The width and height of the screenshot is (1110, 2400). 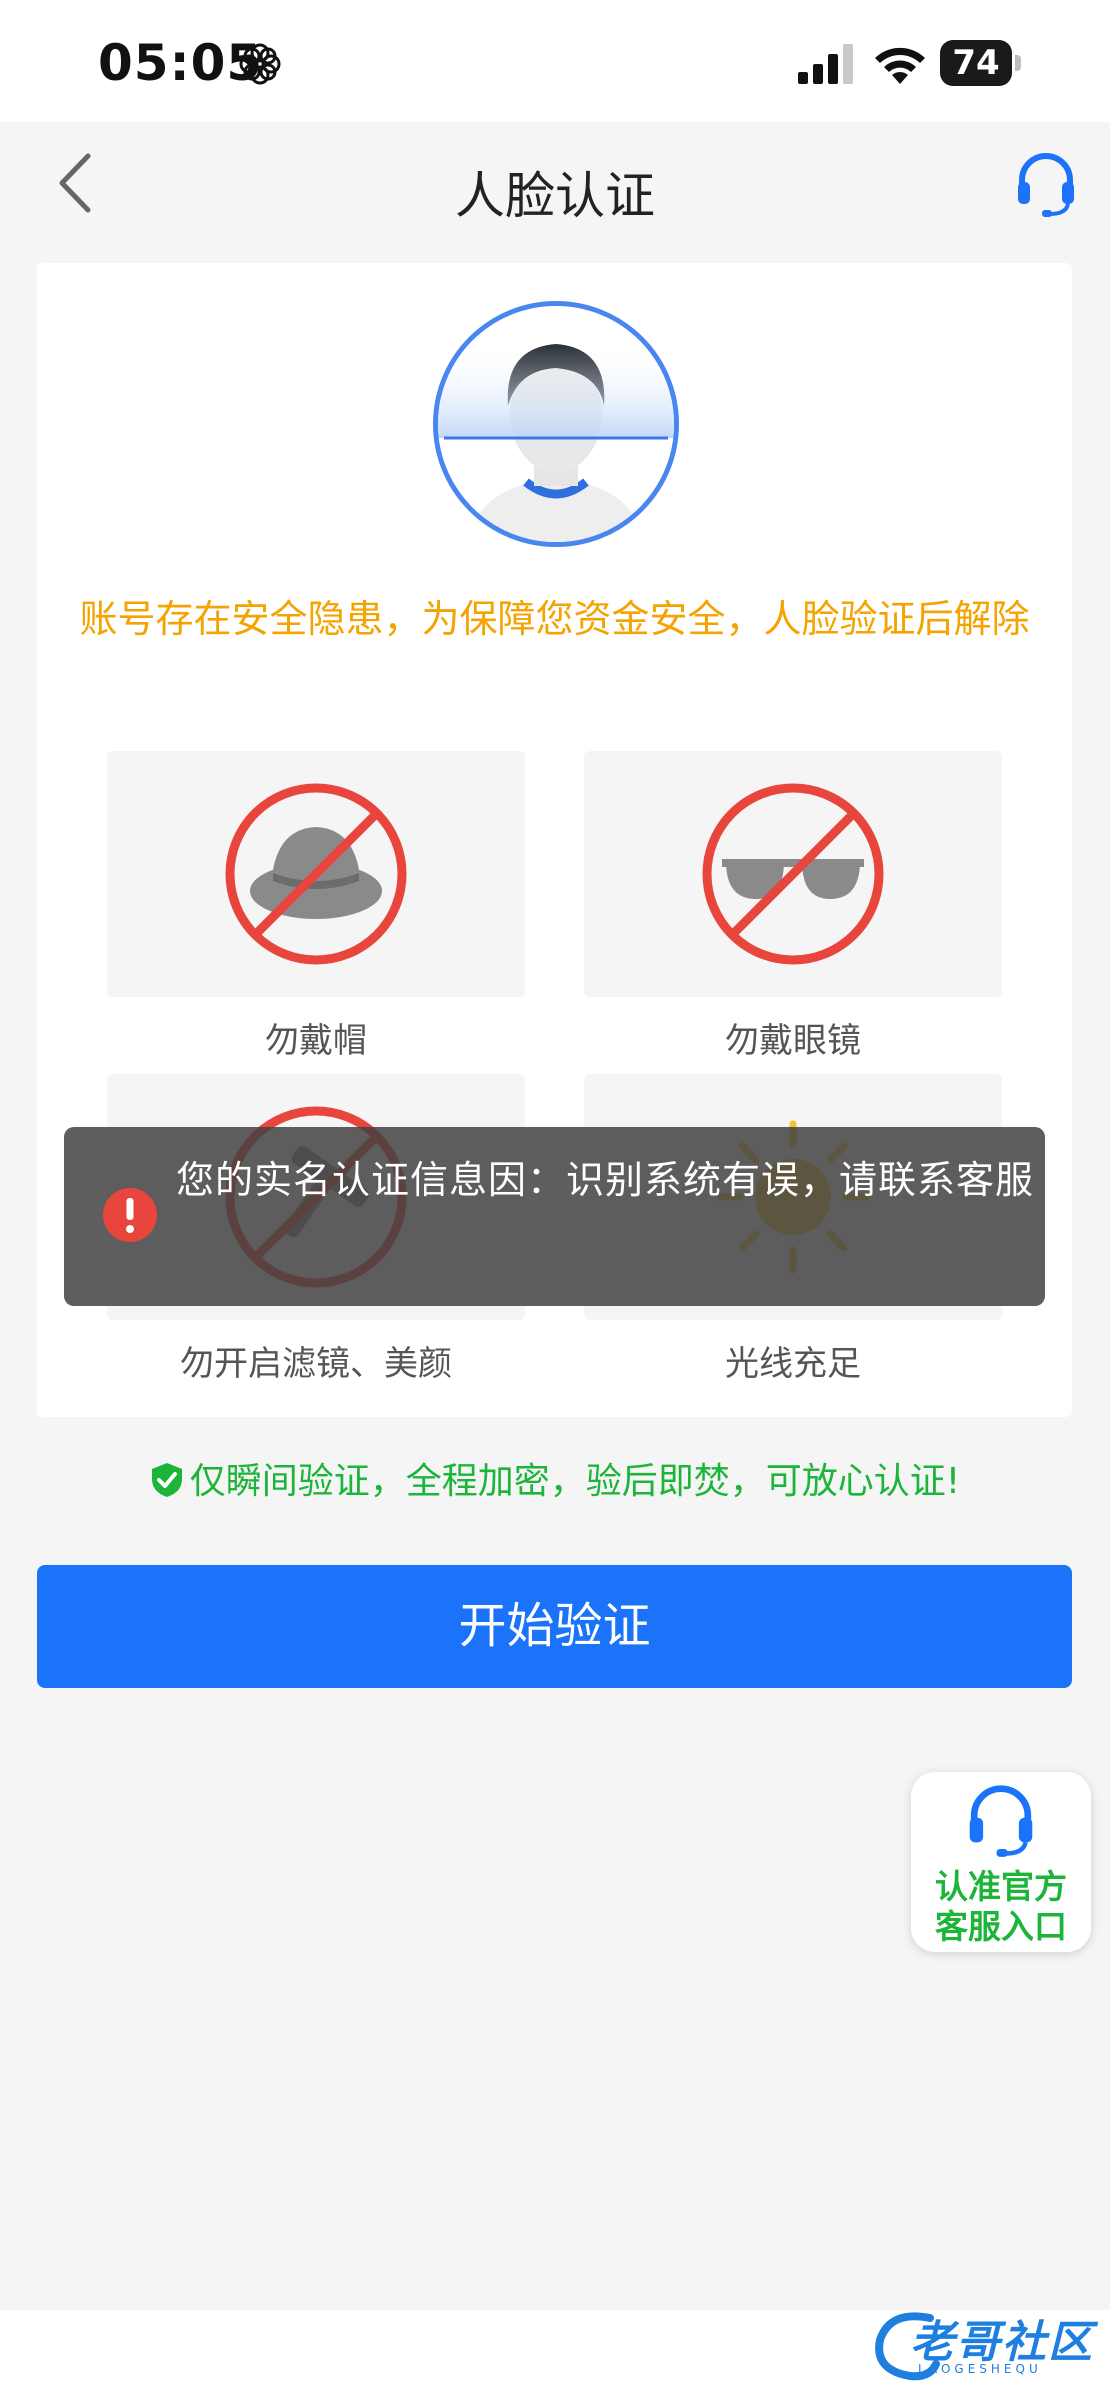 What do you see at coordinates (976, 63) in the screenshot?
I see `battery-level: 74` at bounding box center [976, 63].